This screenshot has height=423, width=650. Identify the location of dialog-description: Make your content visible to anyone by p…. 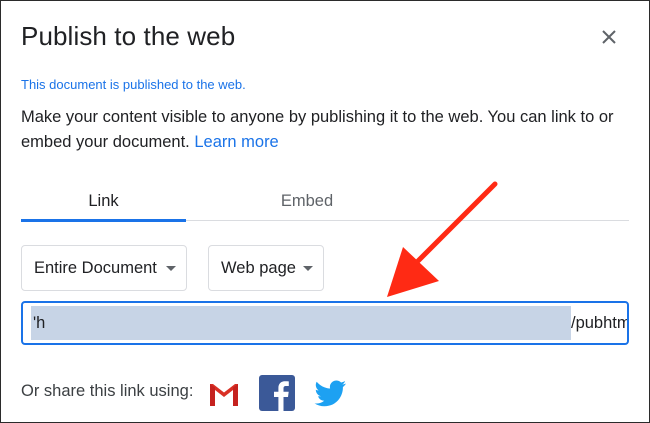
(326, 130).